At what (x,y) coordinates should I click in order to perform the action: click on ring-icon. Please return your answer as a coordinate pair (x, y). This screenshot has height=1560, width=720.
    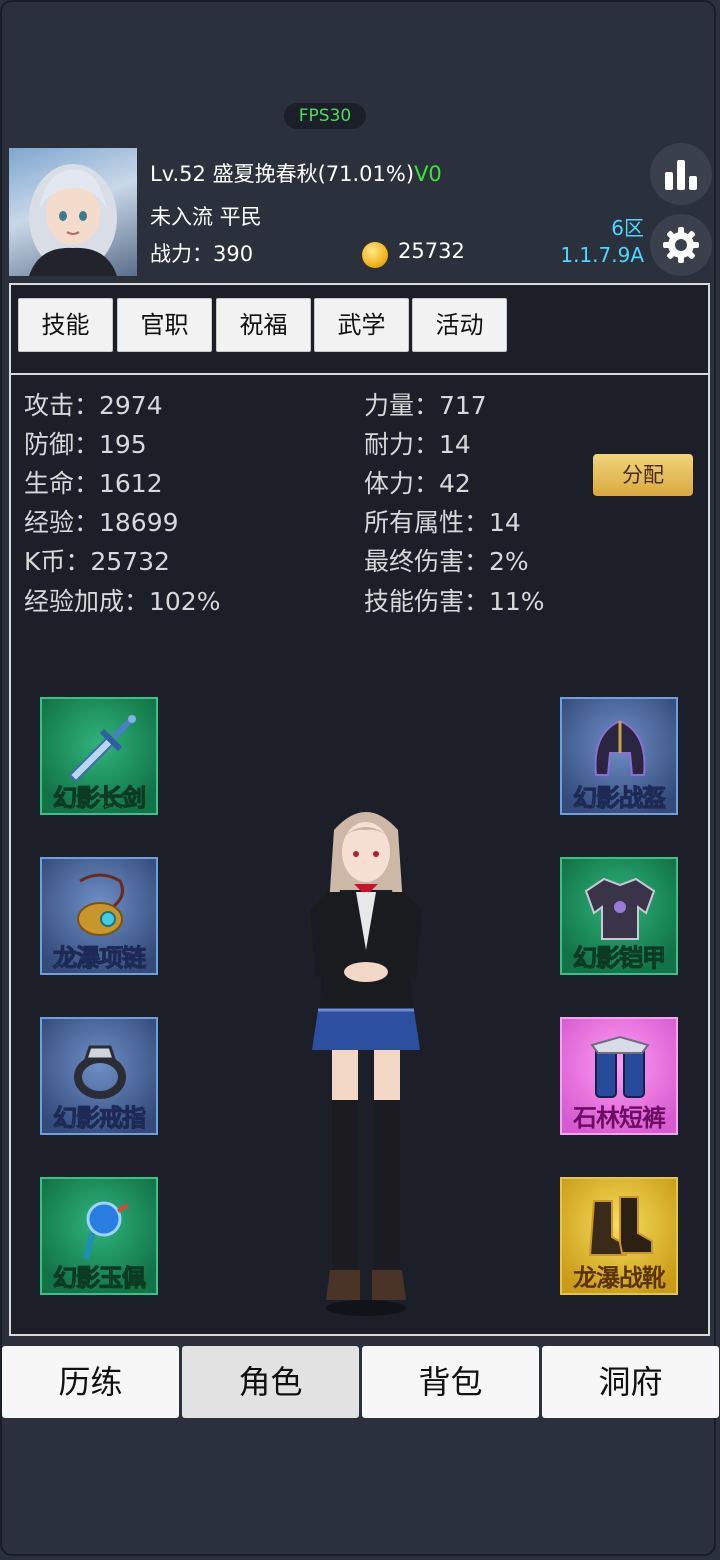
    Looking at the image, I should click on (100, 1072).